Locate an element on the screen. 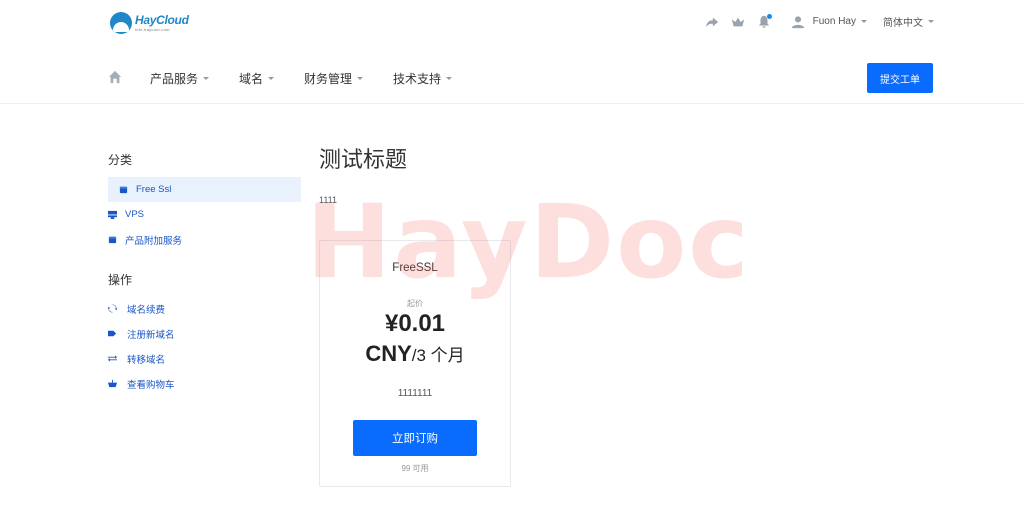 The height and width of the screenshot is (512, 1024). actions-heading: 操作 is located at coordinates (120, 280).